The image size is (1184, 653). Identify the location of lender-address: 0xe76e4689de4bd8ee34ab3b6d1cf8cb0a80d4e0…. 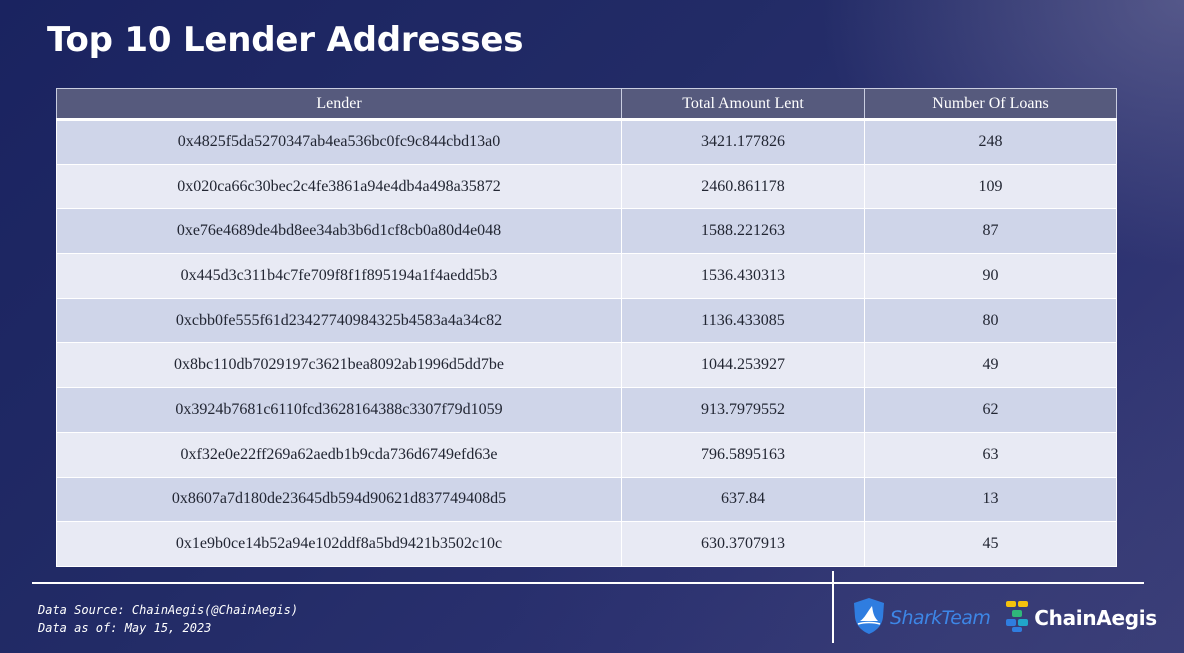
(339, 231).